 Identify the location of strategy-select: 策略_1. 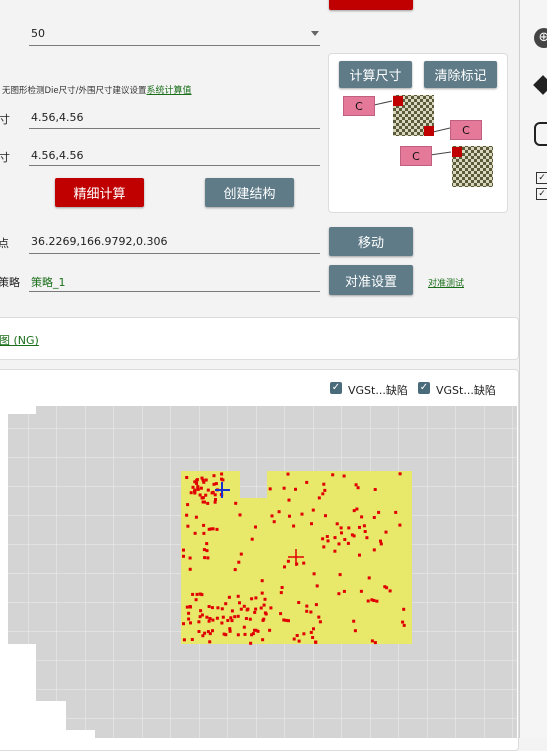
(48, 282).